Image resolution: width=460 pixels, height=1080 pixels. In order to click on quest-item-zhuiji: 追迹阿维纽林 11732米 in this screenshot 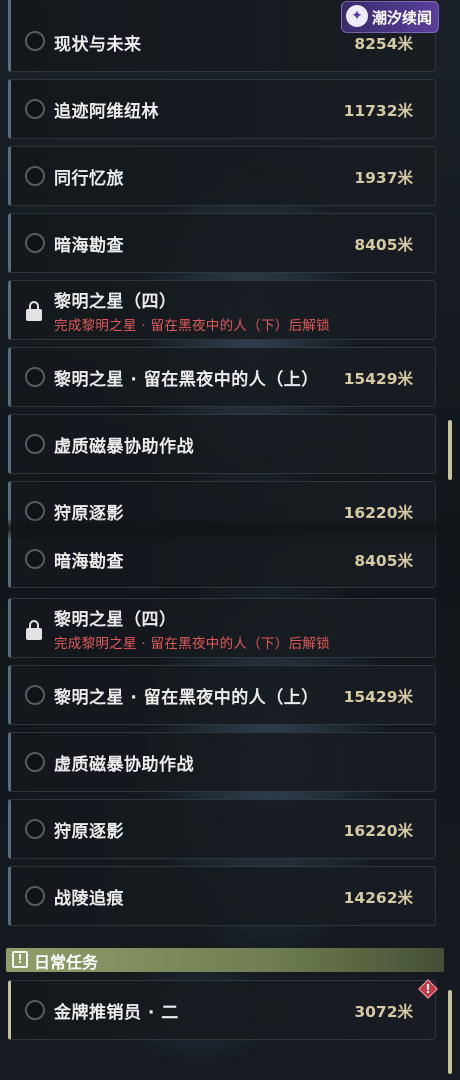, I will do `click(222, 109)`.